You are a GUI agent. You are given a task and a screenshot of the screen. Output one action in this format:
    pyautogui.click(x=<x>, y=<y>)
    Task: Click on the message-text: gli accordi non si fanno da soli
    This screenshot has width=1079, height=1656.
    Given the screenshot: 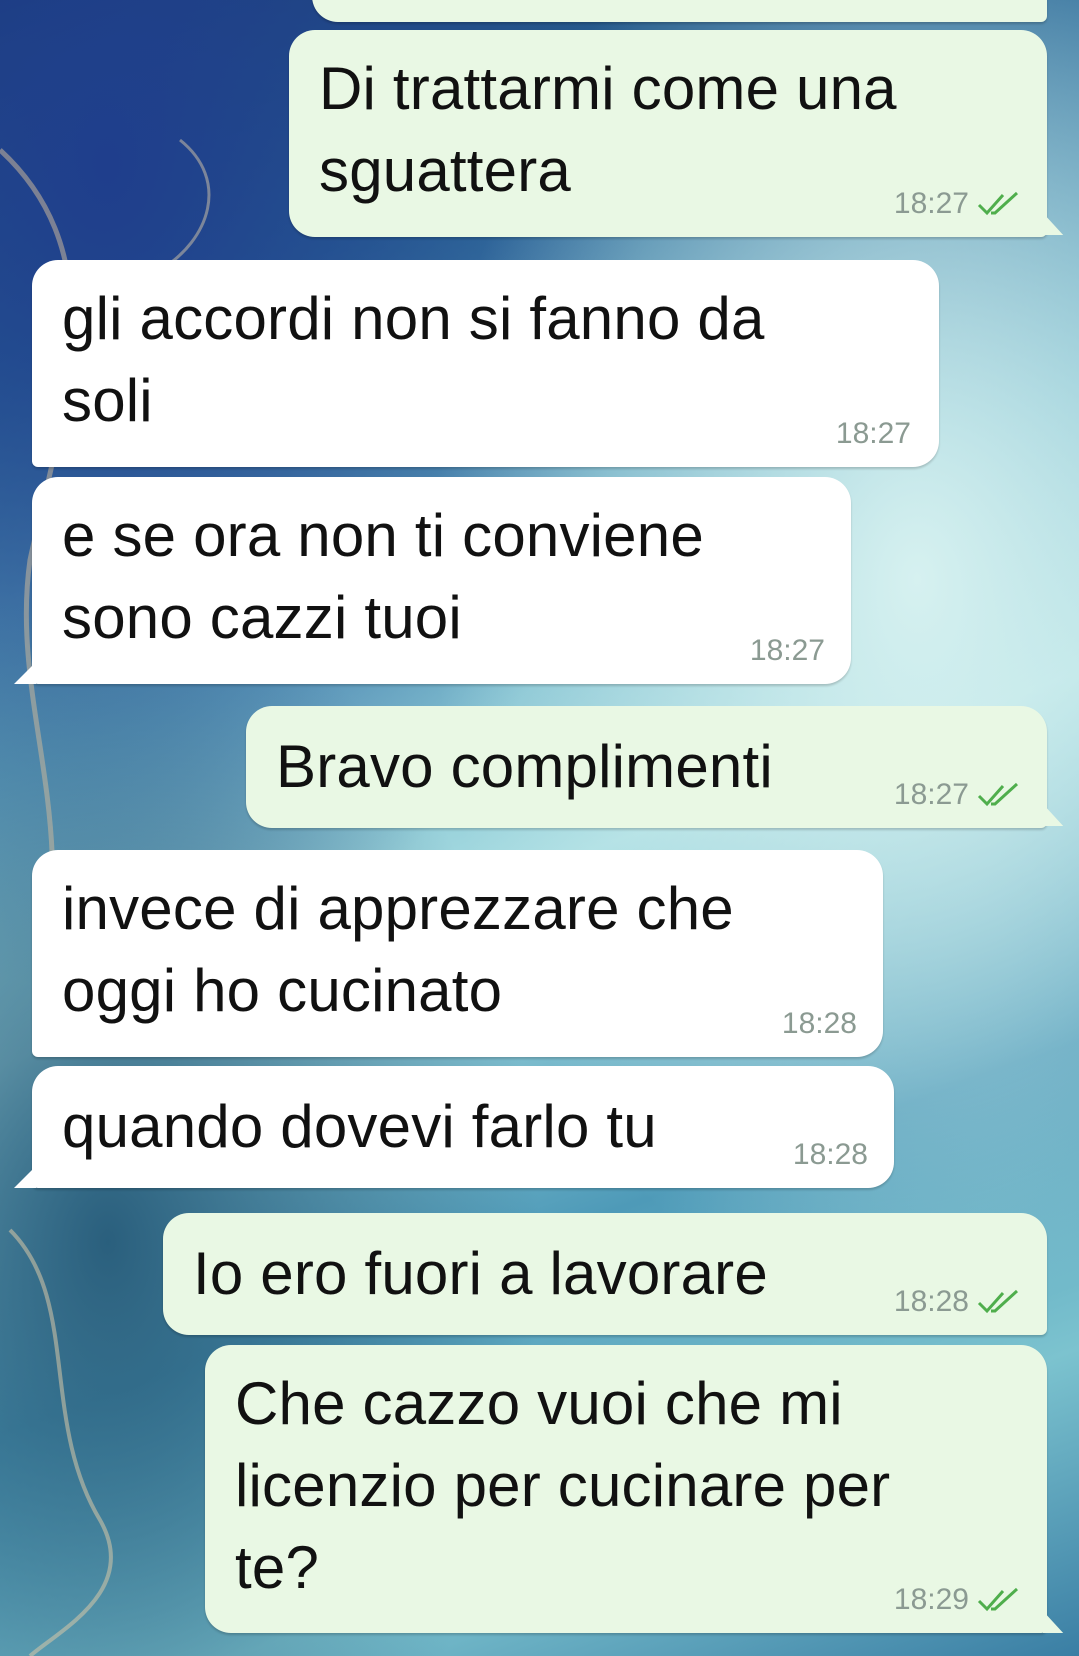 What is the action you would take?
    pyautogui.click(x=413, y=359)
    